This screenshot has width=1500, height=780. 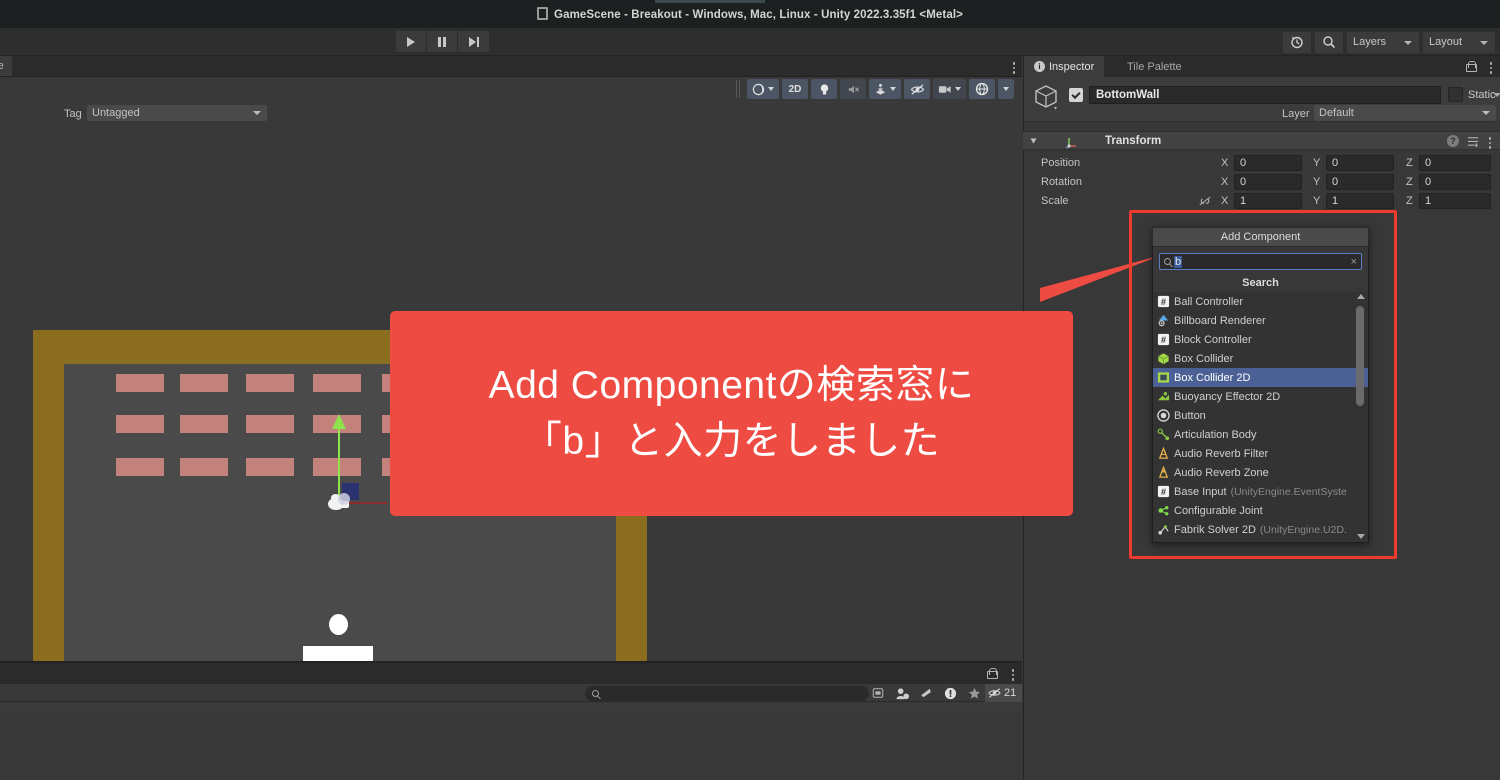 What do you see at coordinates (992, 673) in the screenshot?
I see `project-lock-icon` at bounding box center [992, 673].